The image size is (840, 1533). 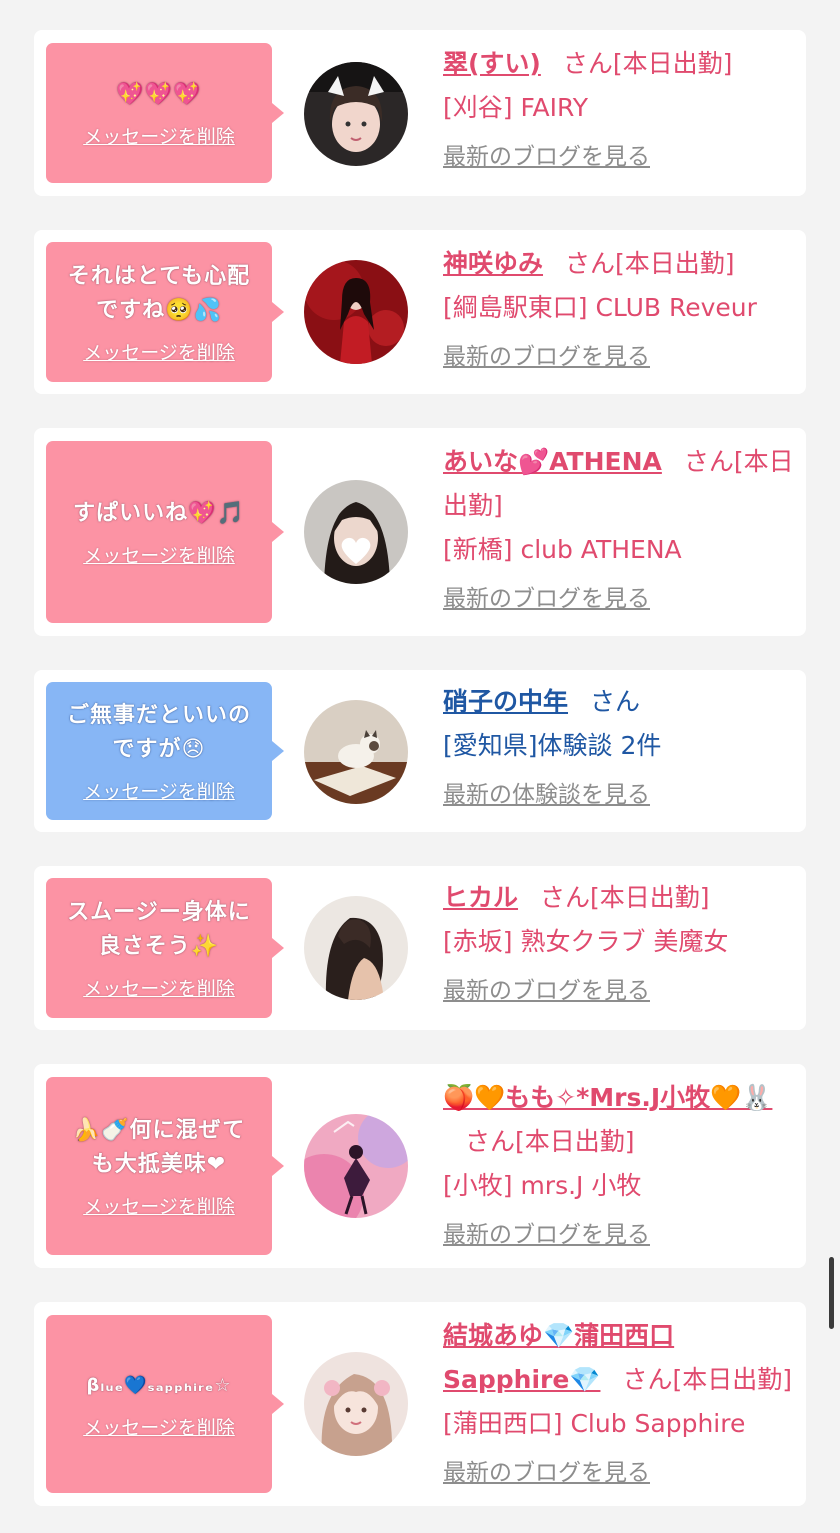 I want to click on cast-name-link: 神咲ゆみ, so click(x=493, y=263).